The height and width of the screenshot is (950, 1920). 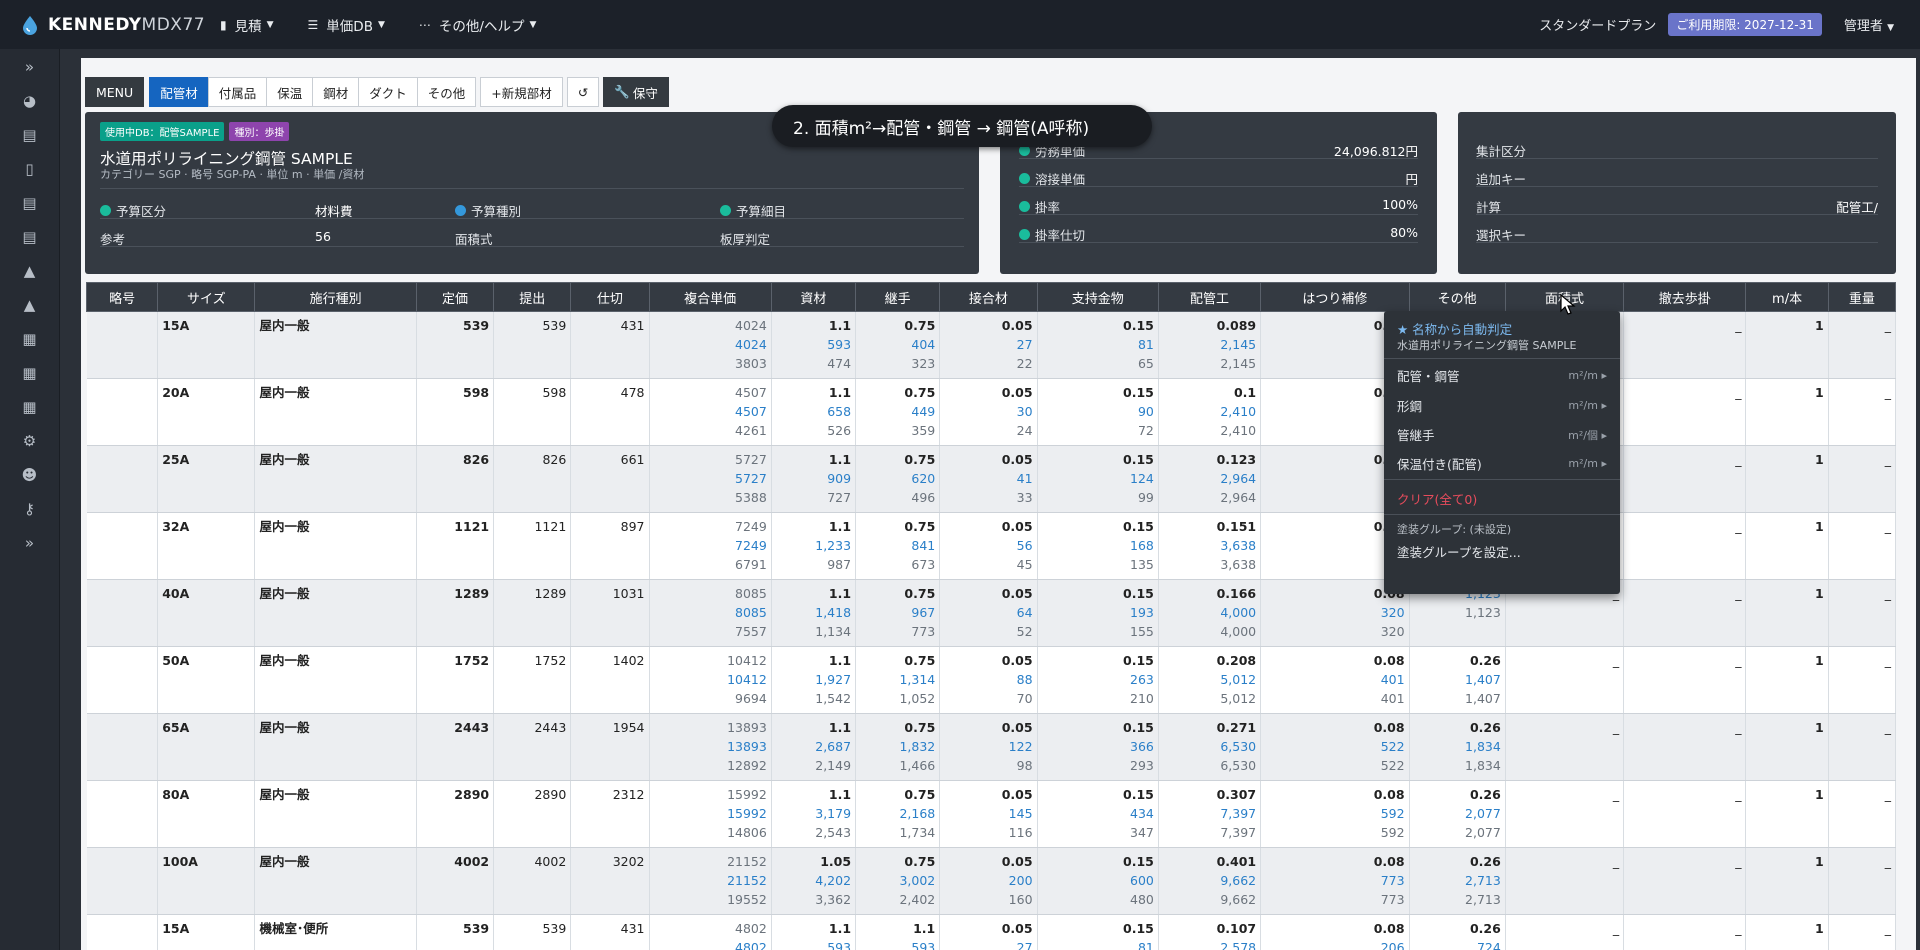 I want to click on cell-cut-price: 478, so click(x=610, y=412).